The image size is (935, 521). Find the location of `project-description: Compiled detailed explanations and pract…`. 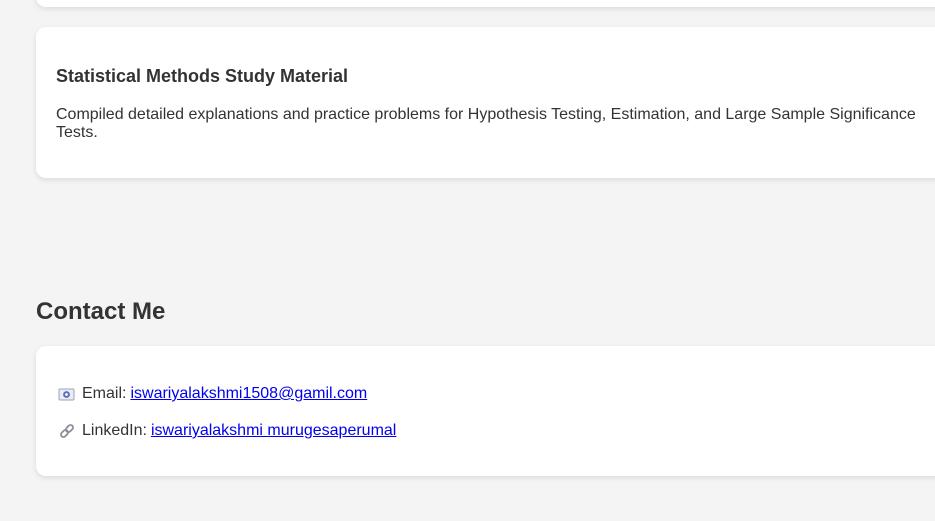

project-description: Compiled detailed explanations and pract… is located at coordinates (486, 123).